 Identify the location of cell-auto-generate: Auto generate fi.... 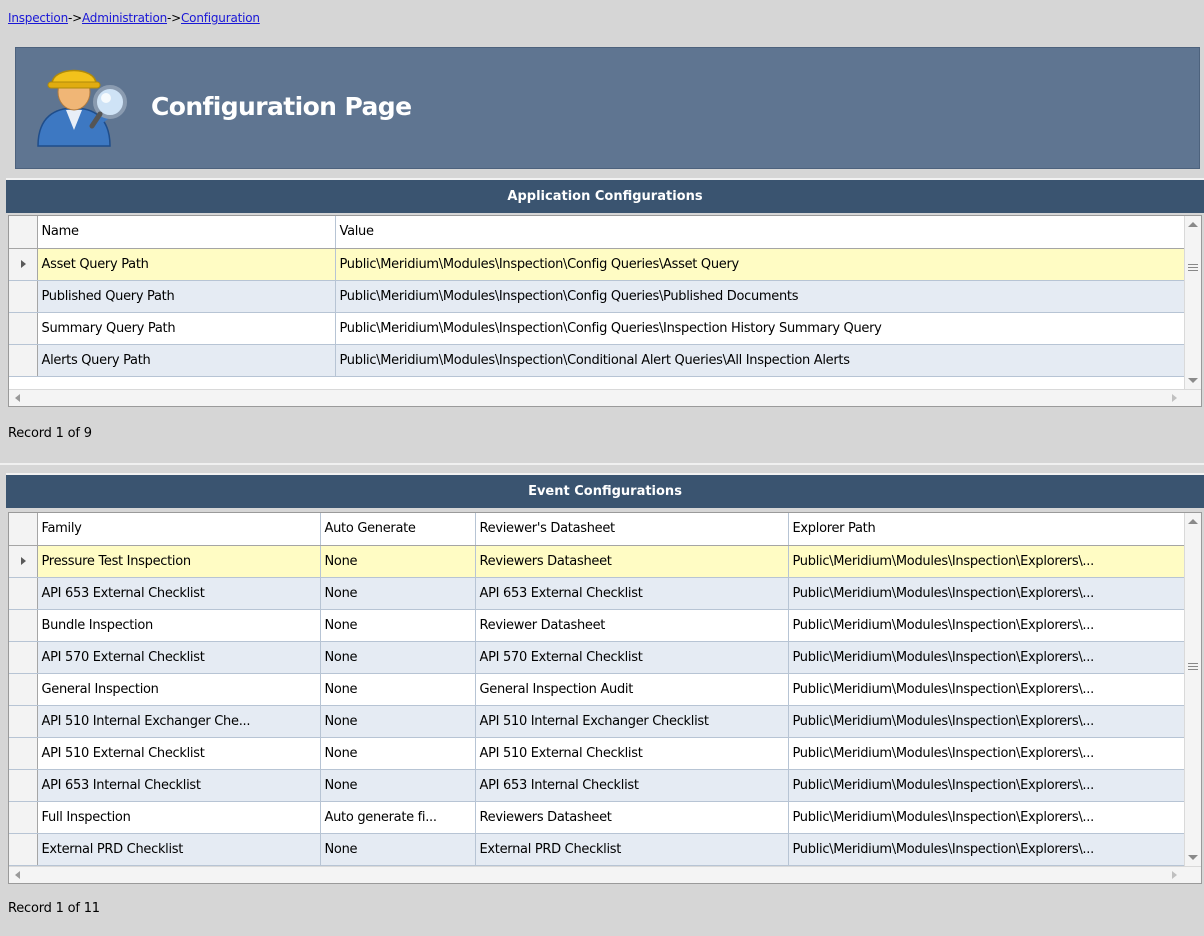
(398, 817).